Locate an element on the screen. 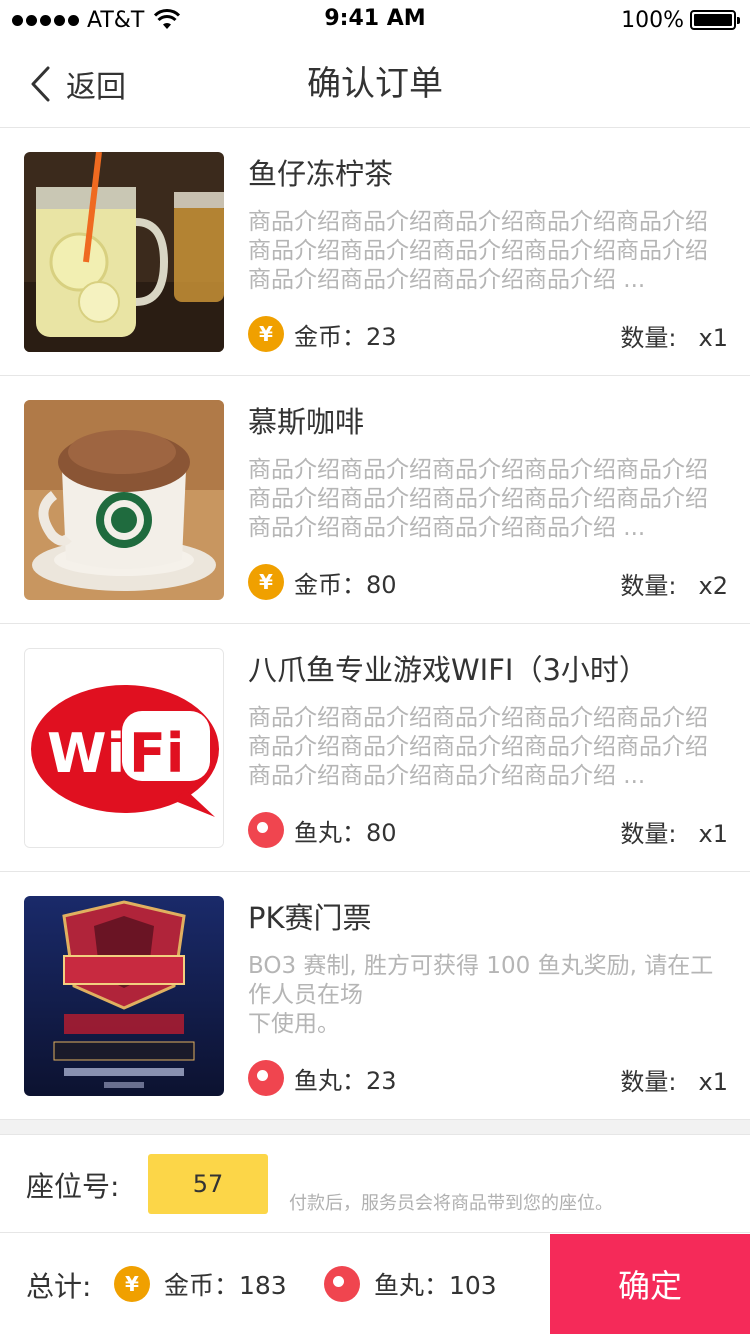 This screenshot has width=750, height=1334. seat-row: 座位号: 付款后，服务员会将商品带到您的座位。 is located at coordinates (375, 1184).